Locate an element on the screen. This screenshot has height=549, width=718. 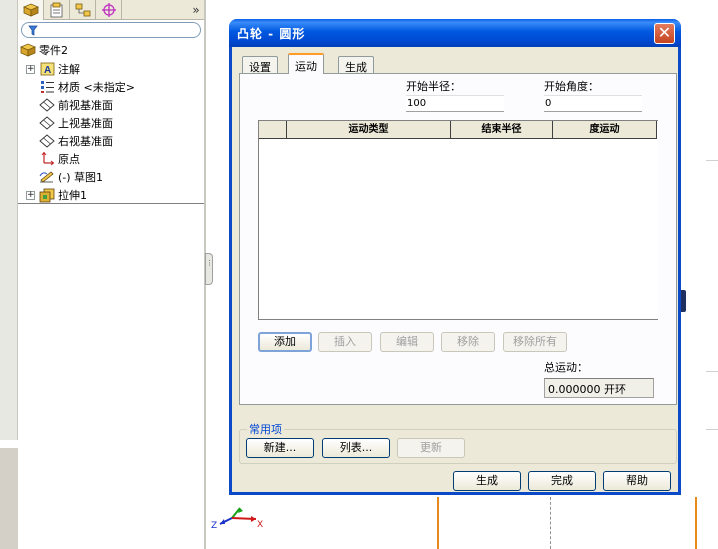
property-manager-tab is located at coordinates (57, 10).